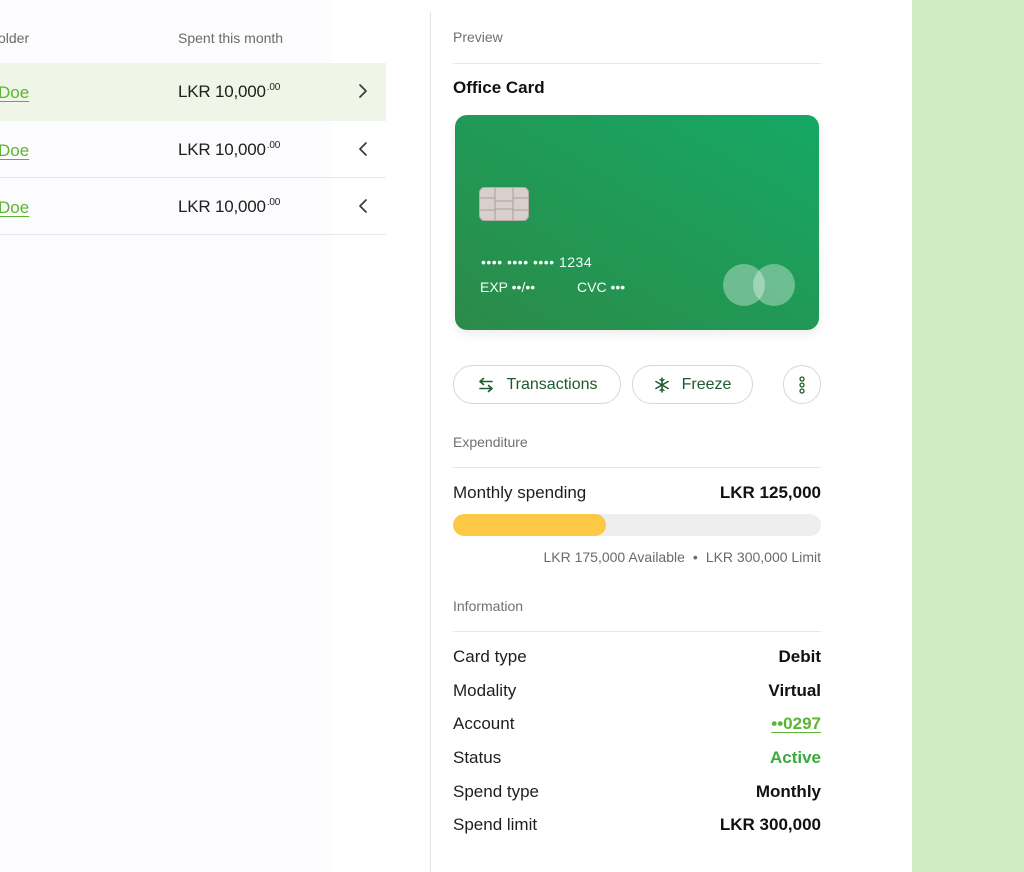 Image resolution: width=1024 pixels, height=872 pixels. Describe the element at coordinates (496, 791) in the screenshot. I see `info-key: Spend type` at that location.